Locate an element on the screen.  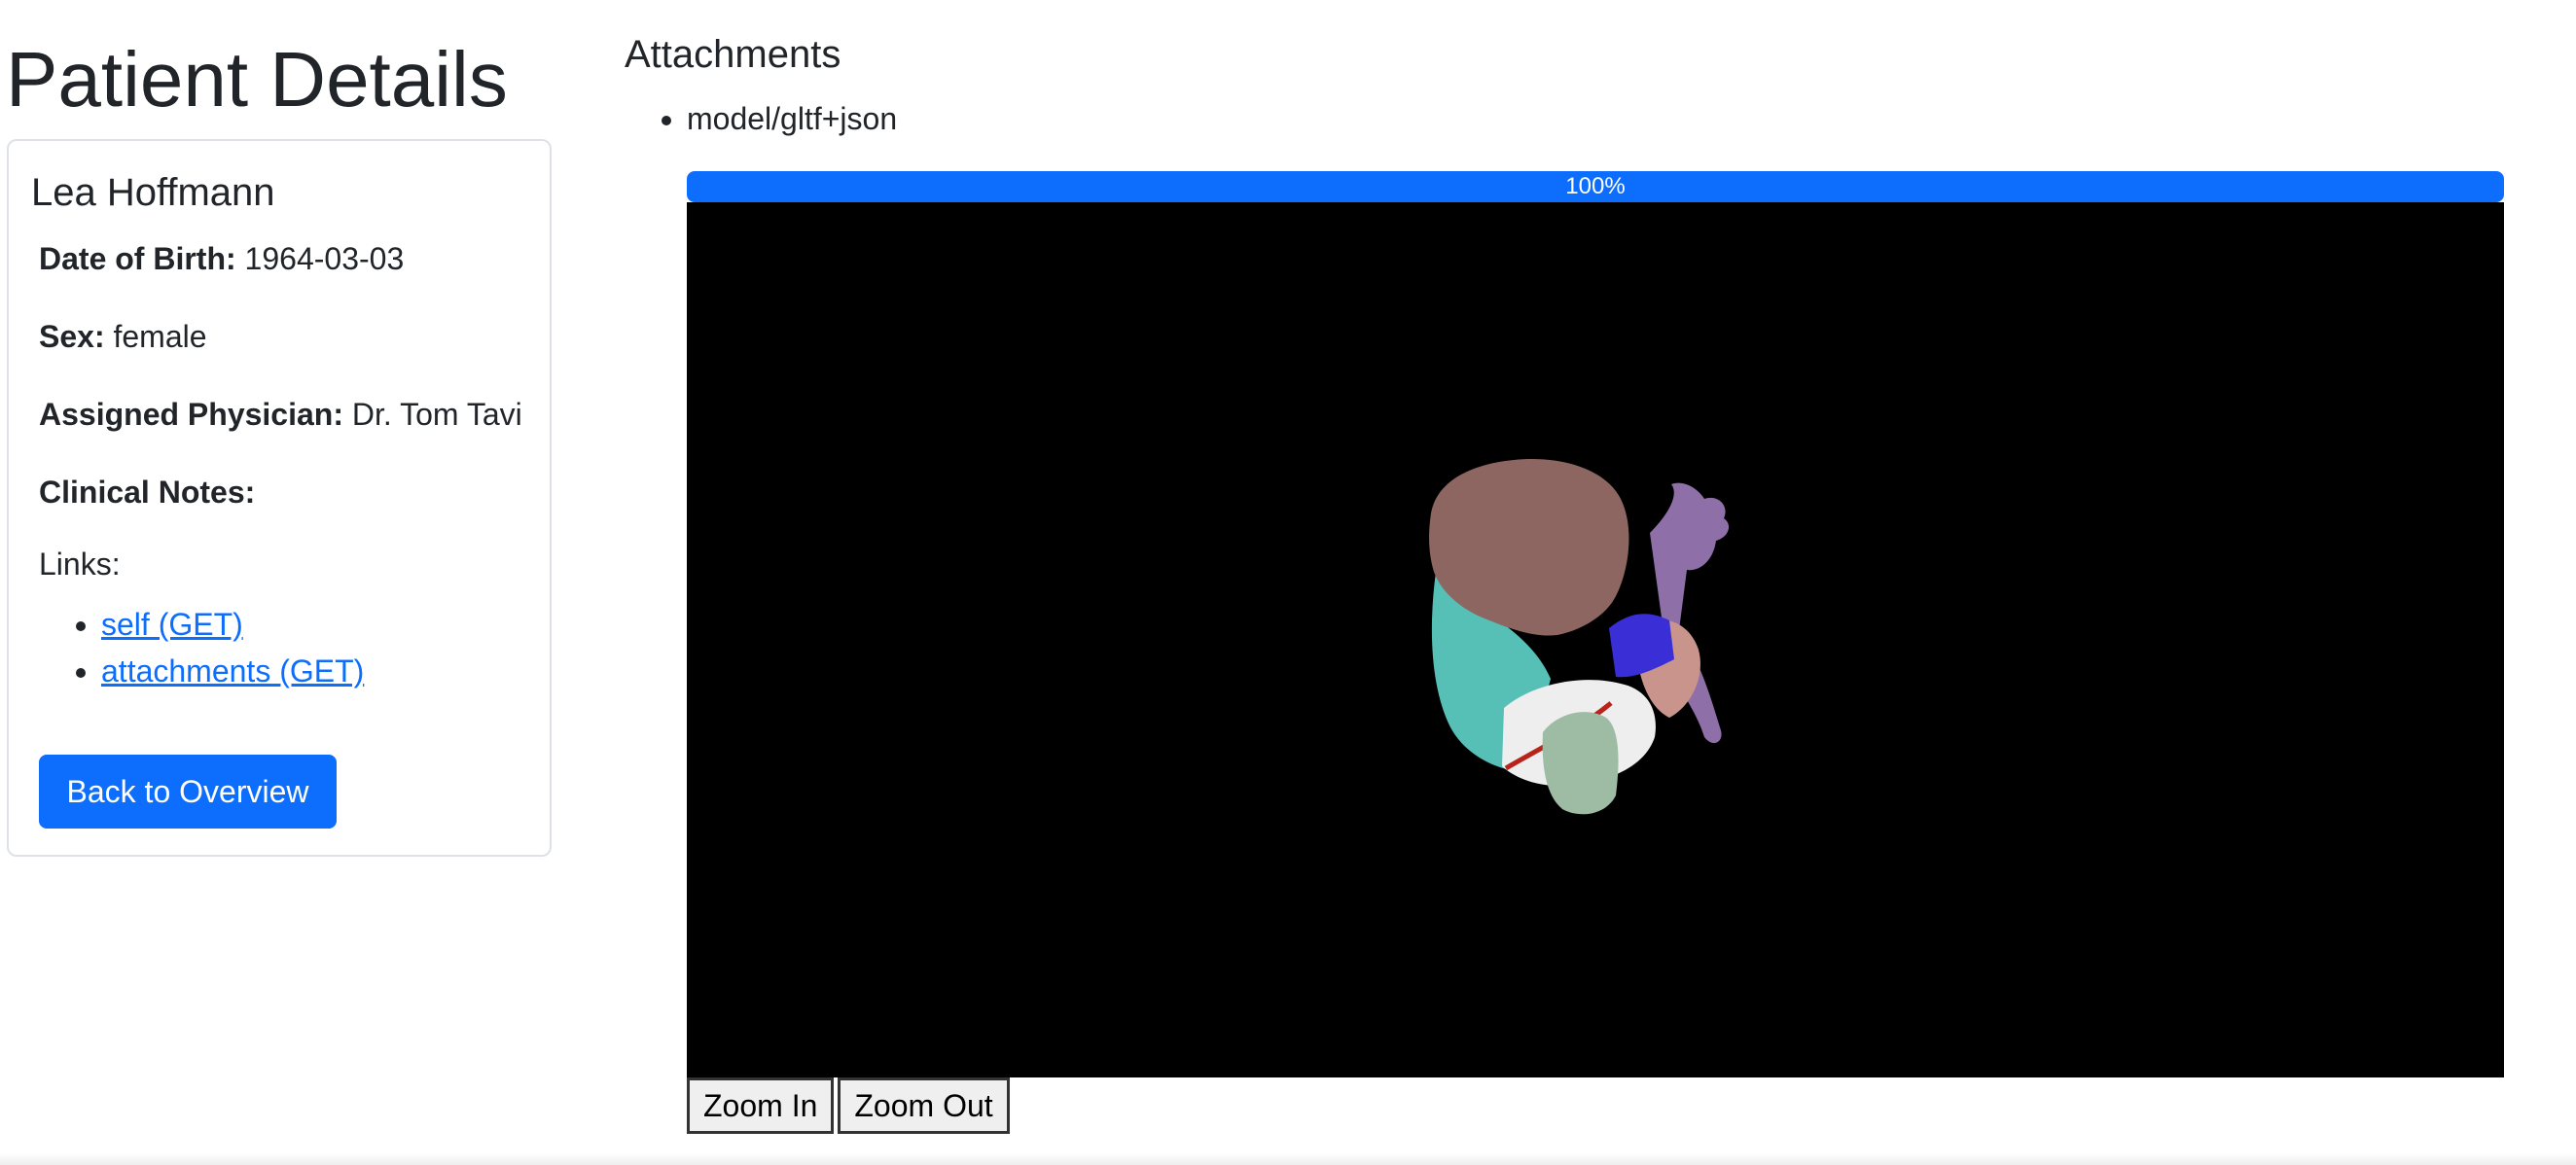
list-item: self (GET) is located at coordinates (232, 624).